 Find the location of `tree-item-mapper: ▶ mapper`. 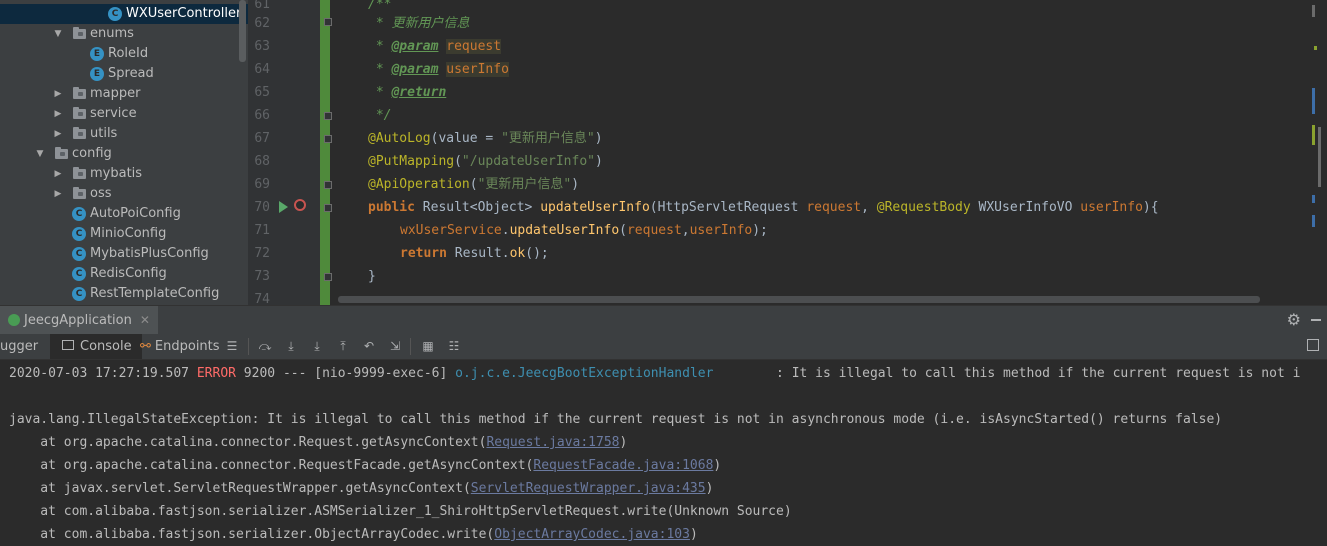

tree-item-mapper: ▶ mapper is located at coordinates (124, 94).